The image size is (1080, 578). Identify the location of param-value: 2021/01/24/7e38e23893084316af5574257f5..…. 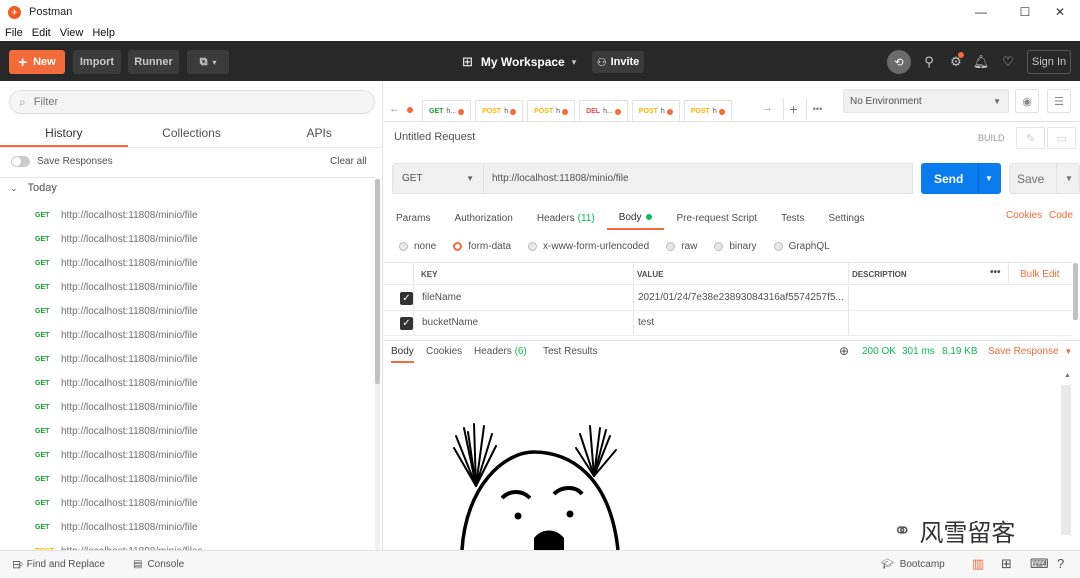
(741, 297).